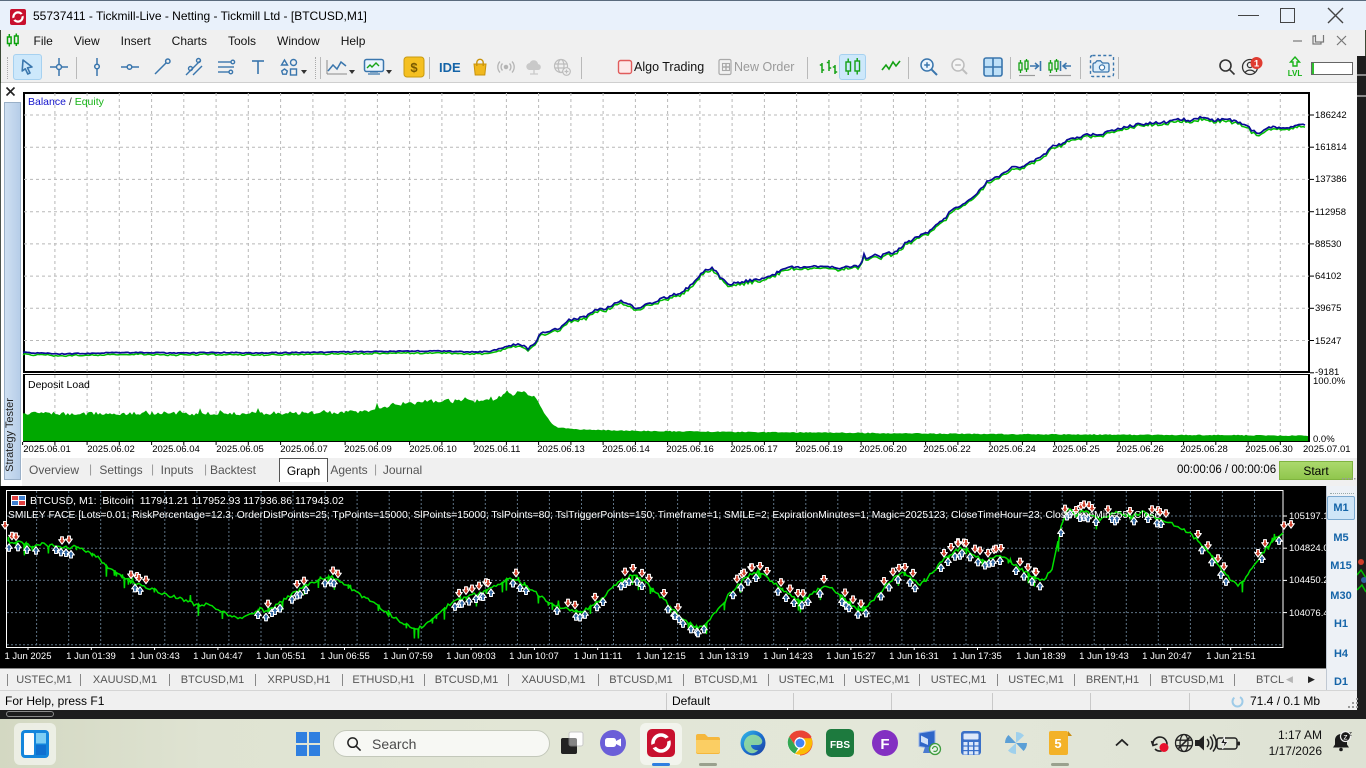  Describe the element at coordinates (1257, 63) in the screenshot. I see `svg-text: 1` at that location.